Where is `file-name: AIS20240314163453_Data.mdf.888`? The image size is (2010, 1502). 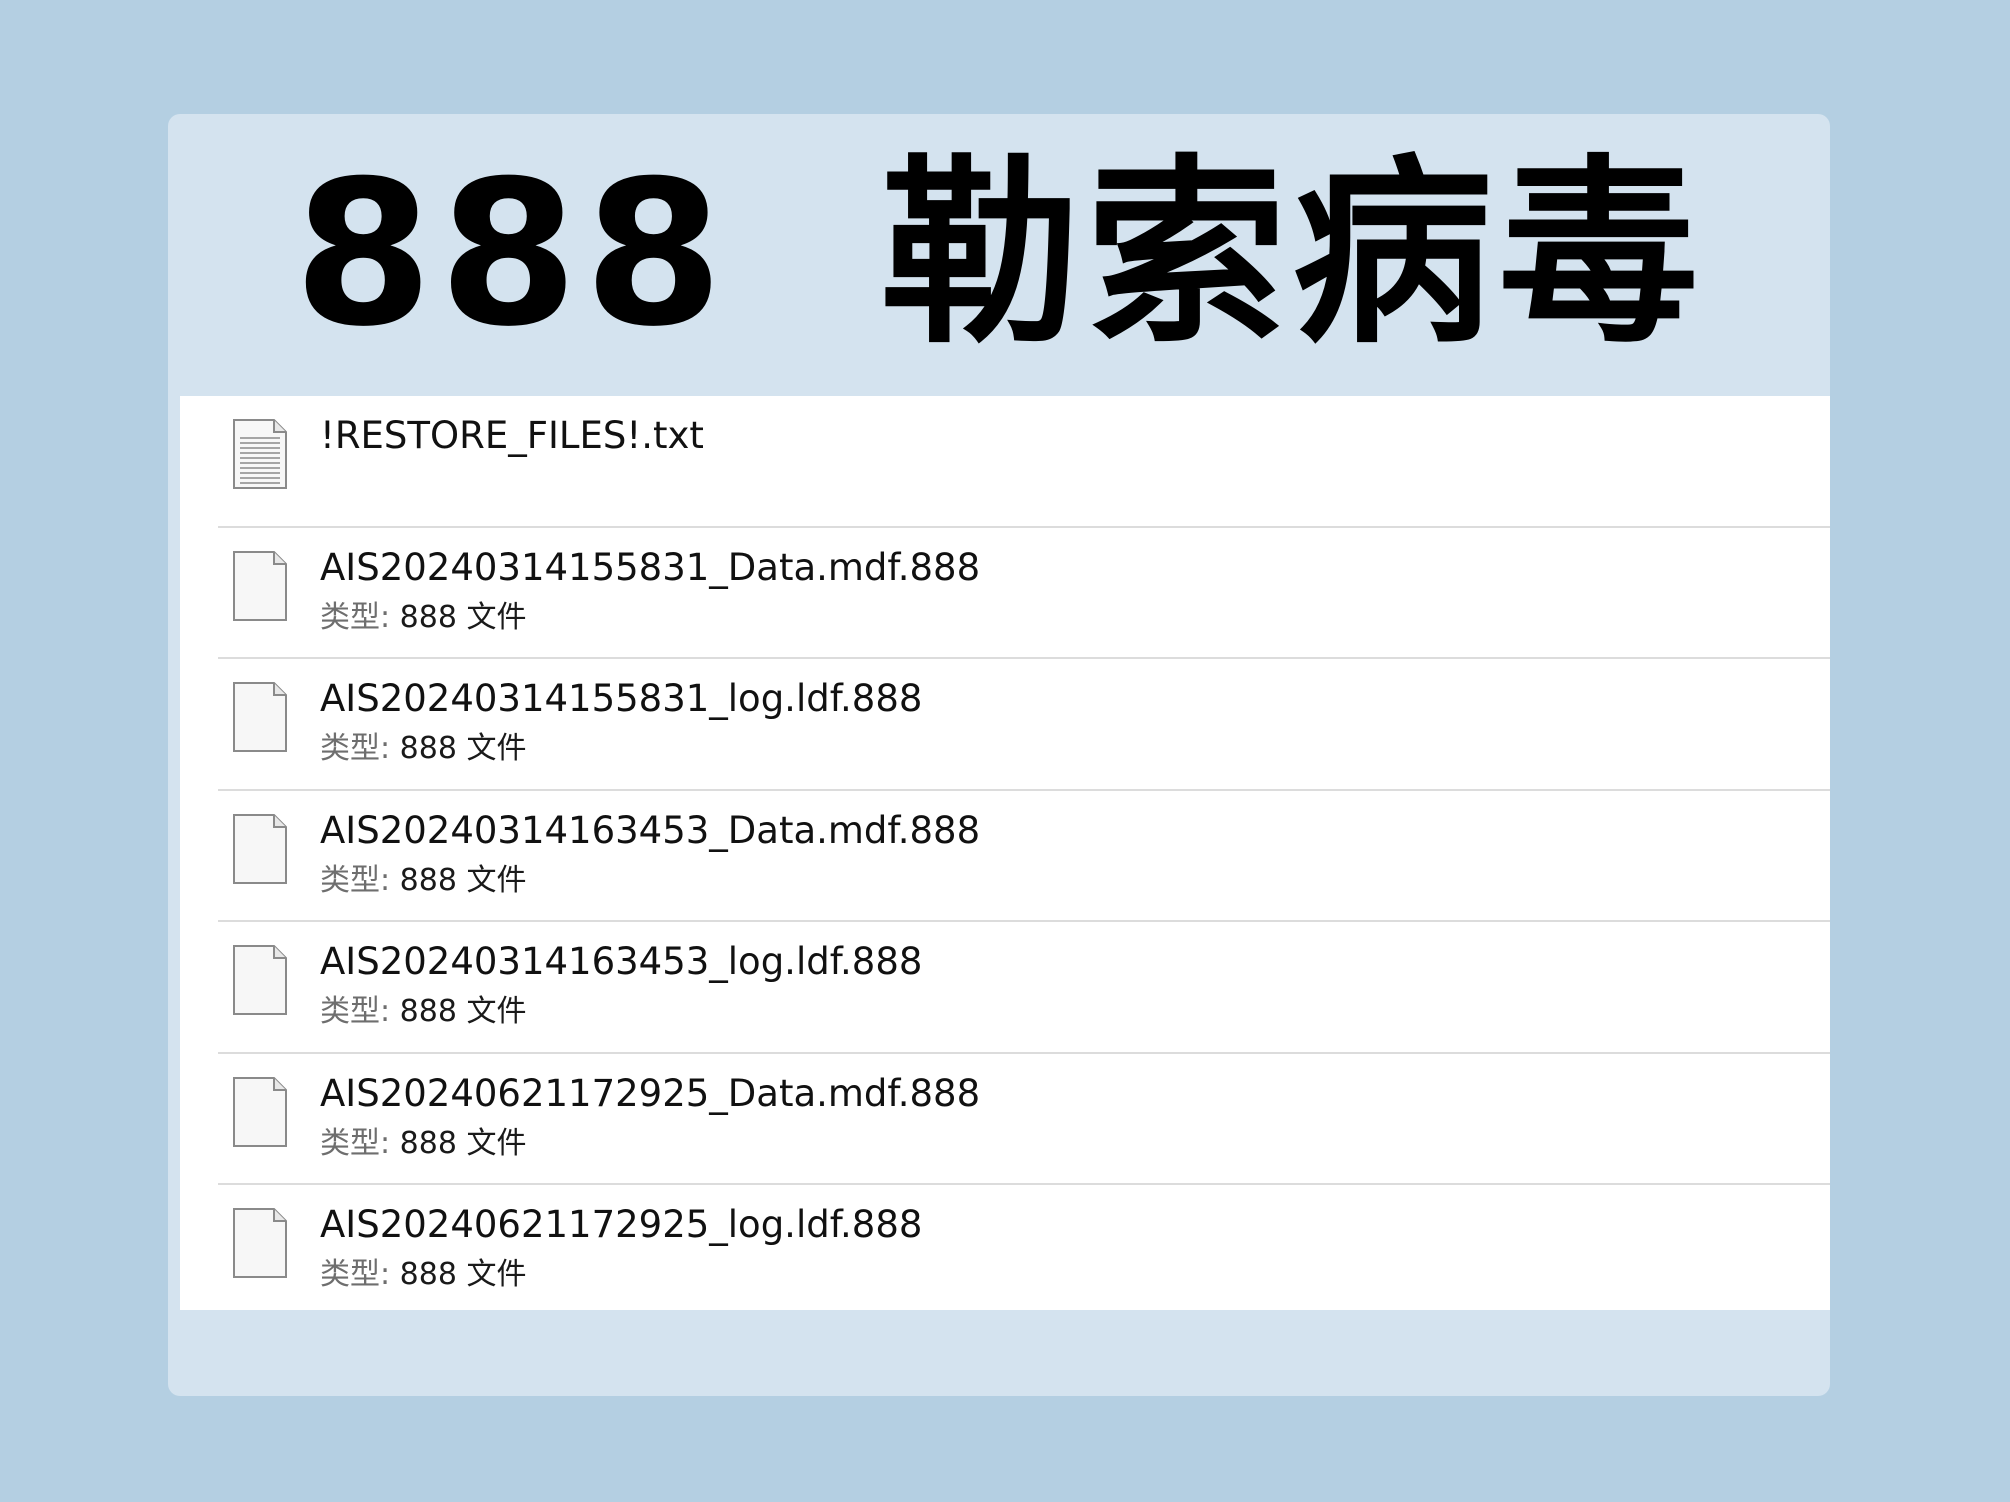 file-name: AIS20240314163453_Data.mdf.888 is located at coordinates (650, 830).